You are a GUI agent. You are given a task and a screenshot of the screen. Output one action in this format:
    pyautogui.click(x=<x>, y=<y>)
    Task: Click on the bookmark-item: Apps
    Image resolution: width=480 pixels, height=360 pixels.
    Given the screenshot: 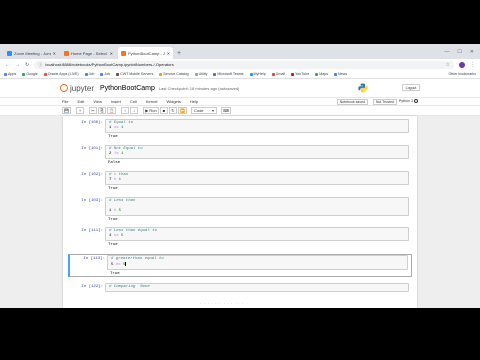 What is the action you would take?
    pyautogui.click(x=10, y=74)
    